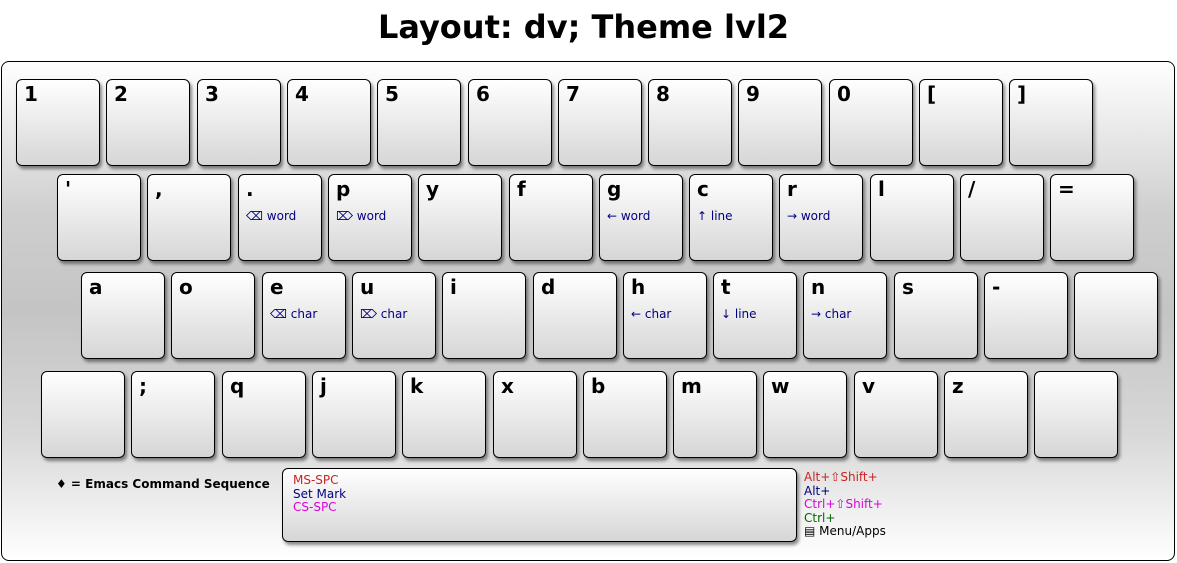 Image resolution: width=1177 pixels, height=563 pixels. What do you see at coordinates (361, 216) in the screenshot?
I see `key-command-label: ⌦ word` at bounding box center [361, 216].